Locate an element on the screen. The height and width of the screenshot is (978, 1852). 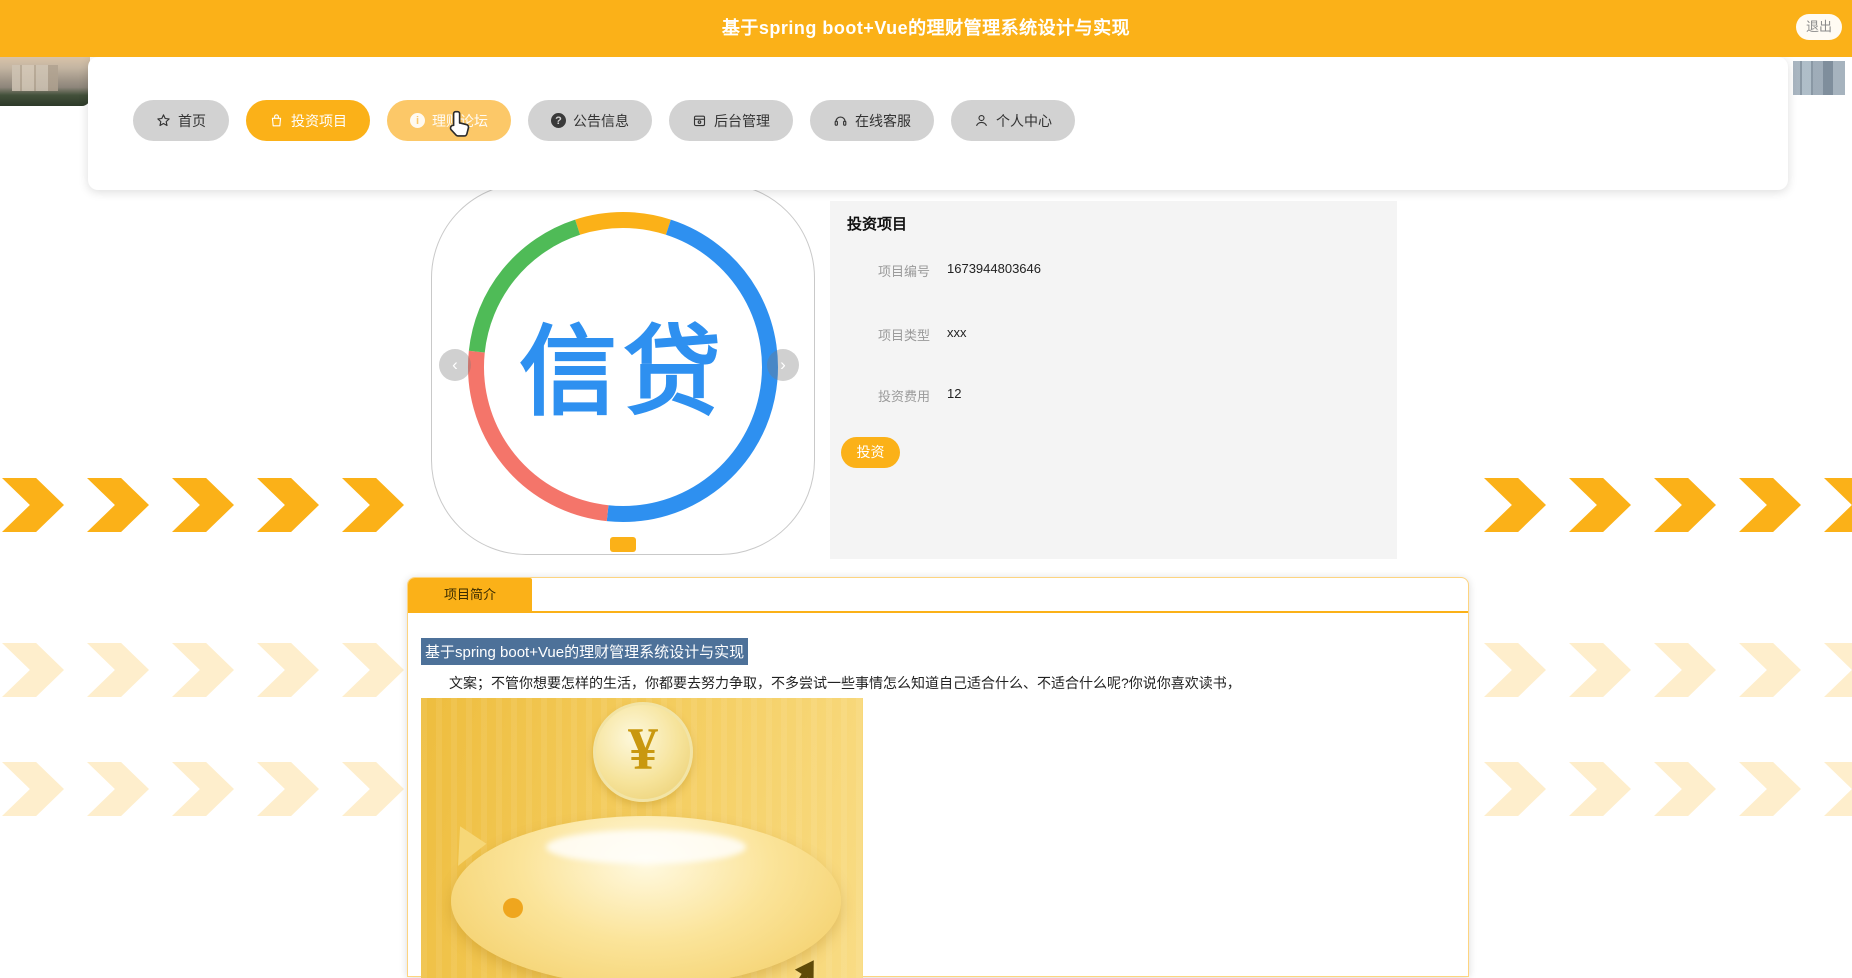
nav-item-announcements: ? 公告信息 is located at coordinates (590, 120).